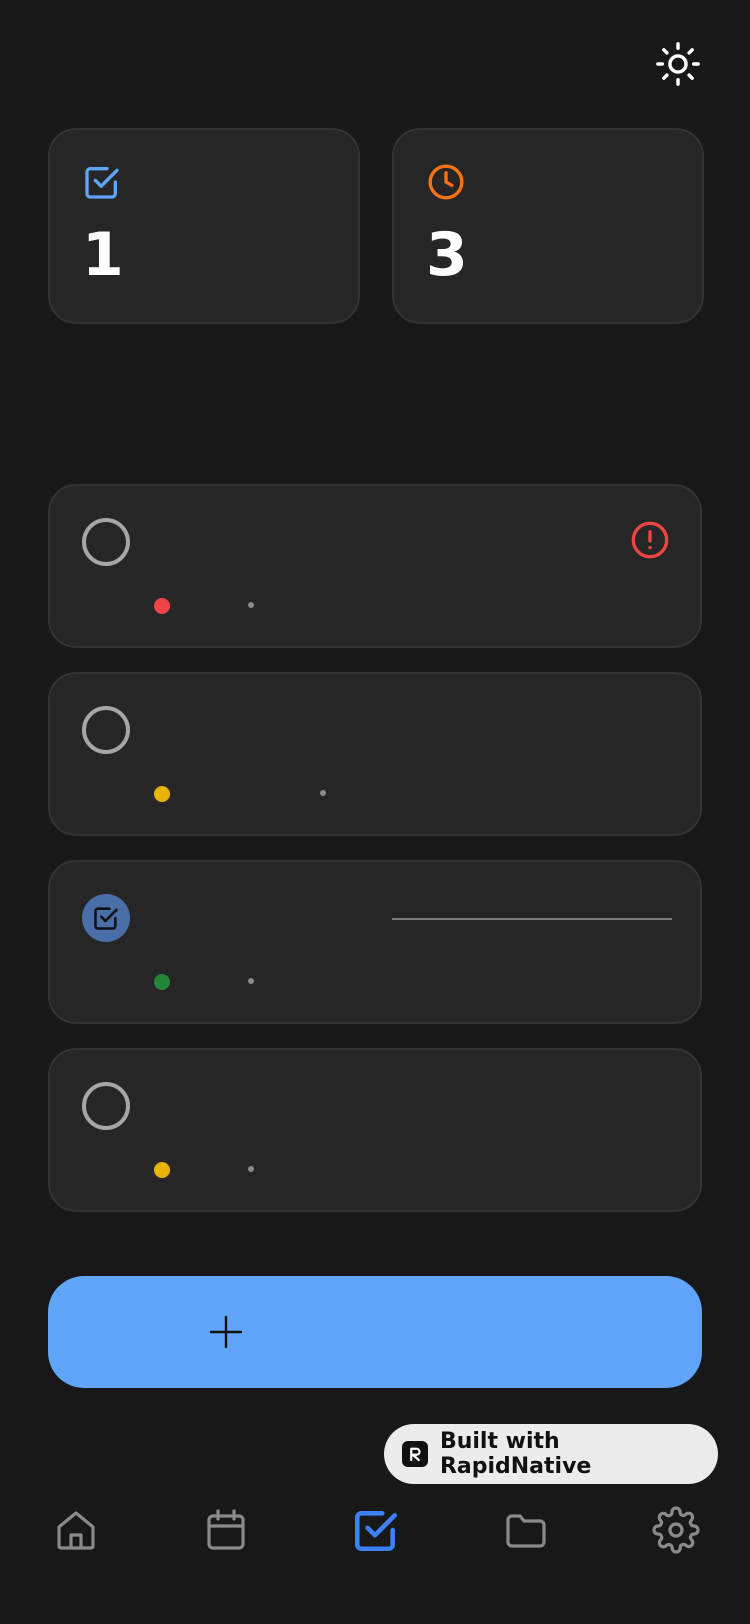  What do you see at coordinates (204, 226) in the screenshot?
I see `completed-stat-card: 1` at bounding box center [204, 226].